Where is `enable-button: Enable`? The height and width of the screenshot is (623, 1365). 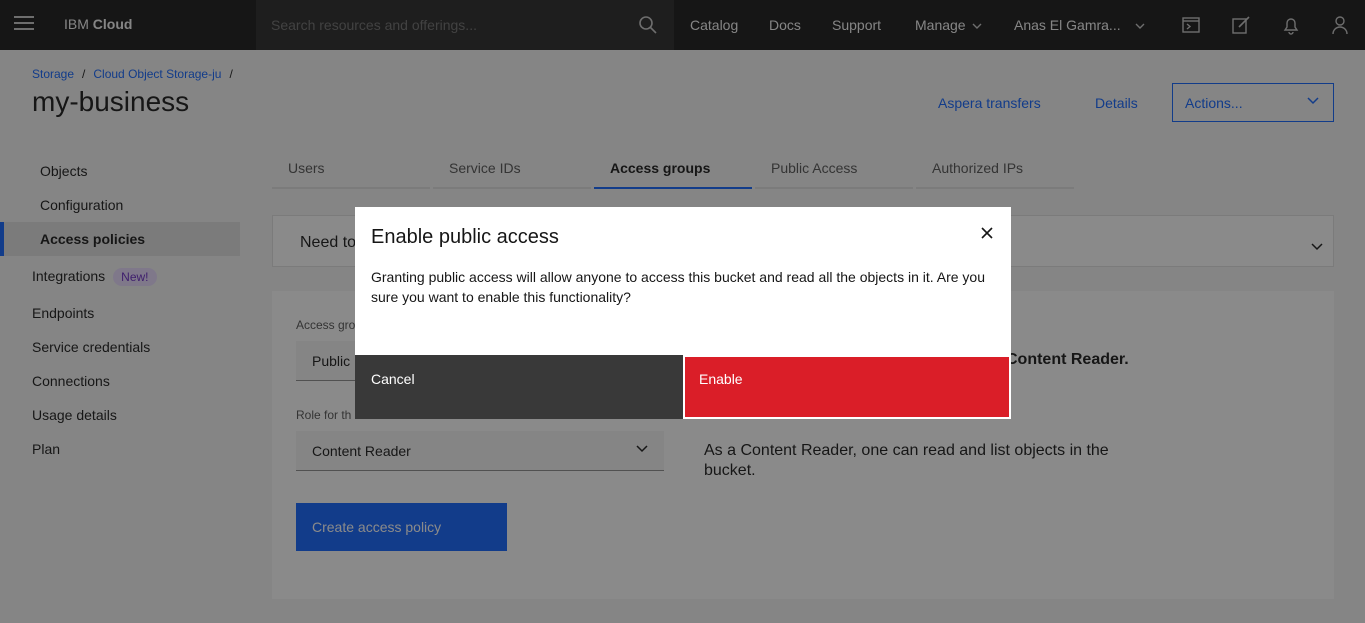
enable-button: Enable is located at coordinates (847, 387).